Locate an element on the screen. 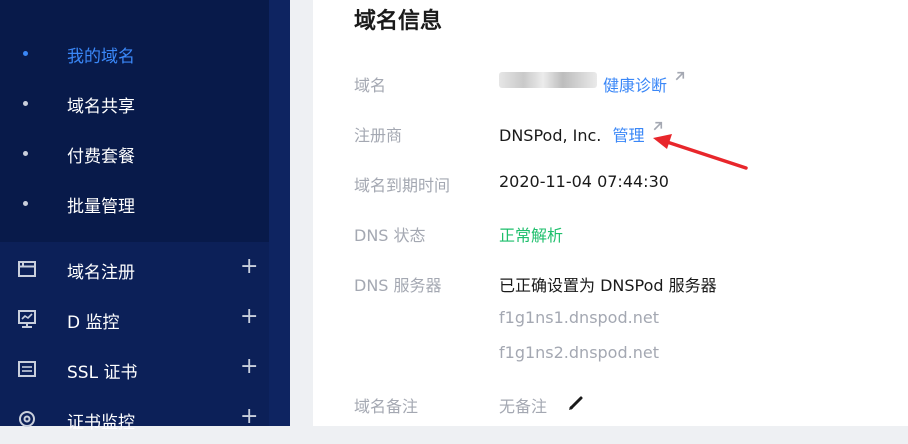 Image resolution: width=908 pixels, height=444 pixels. expiry-value: 2020-11-04 07:44:30 is located at coordinates (584, 181).